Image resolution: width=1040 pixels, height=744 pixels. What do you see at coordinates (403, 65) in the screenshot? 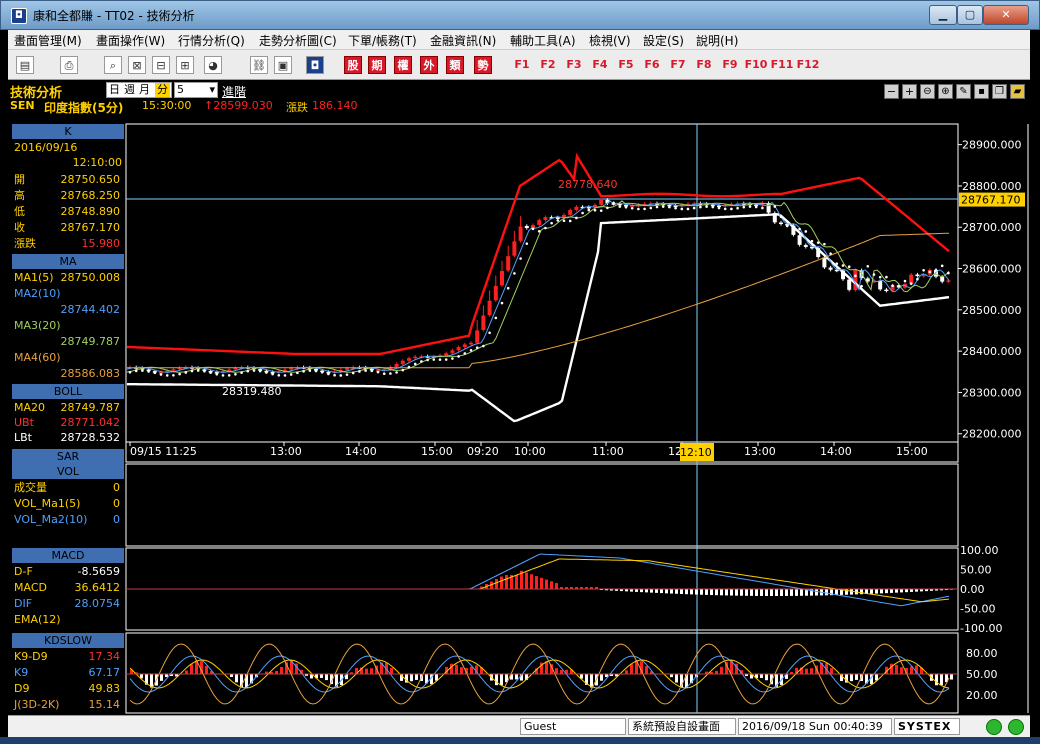
I see `options-button: 權` at bounding box center [403, 65].